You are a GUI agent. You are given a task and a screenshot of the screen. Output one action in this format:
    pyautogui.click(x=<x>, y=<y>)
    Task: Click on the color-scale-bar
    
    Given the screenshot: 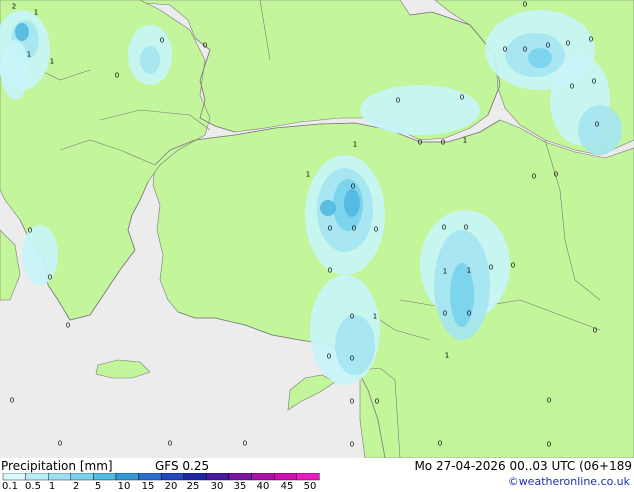 What is the action you would take?
    pyautogui.click(x=161, y=477)
    